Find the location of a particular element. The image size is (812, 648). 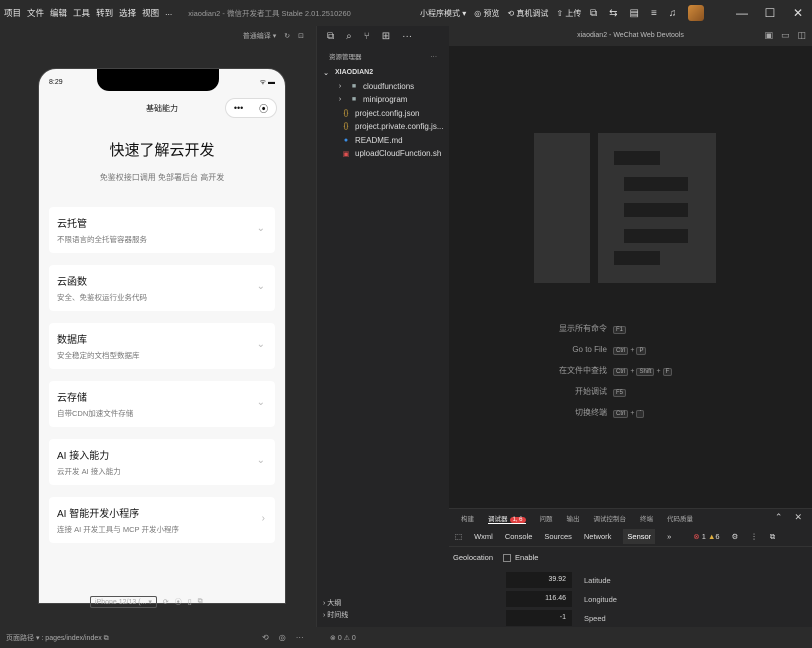

page-path: 页面路径 ▾ : pages/index/index ⧉ is located at coordinates (54, 638).